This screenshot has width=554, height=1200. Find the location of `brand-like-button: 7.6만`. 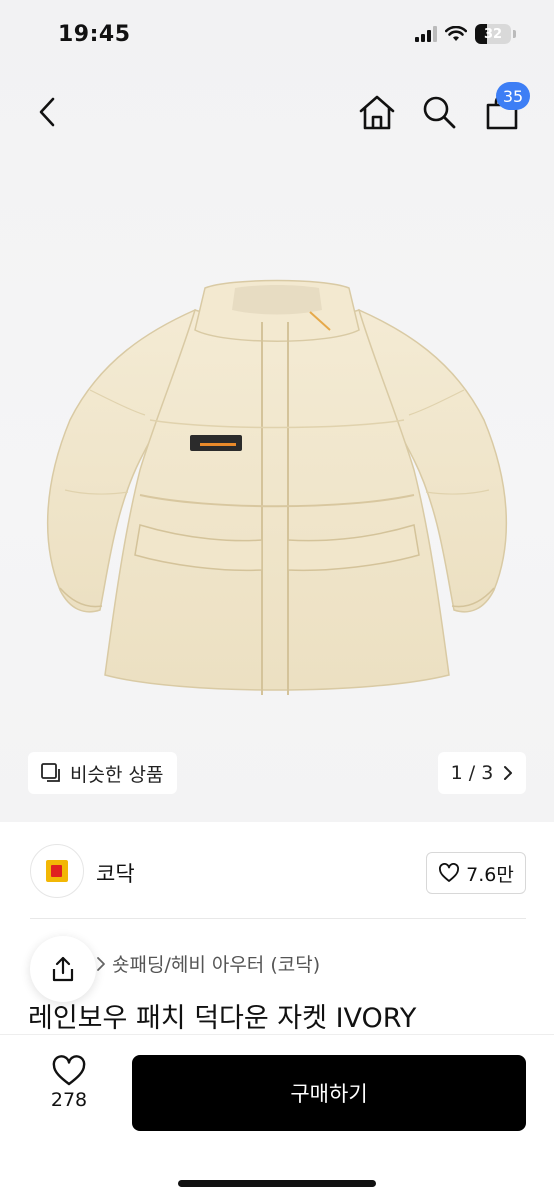

brand-like-button: 7.6만 is located at coordinates (476, 873).